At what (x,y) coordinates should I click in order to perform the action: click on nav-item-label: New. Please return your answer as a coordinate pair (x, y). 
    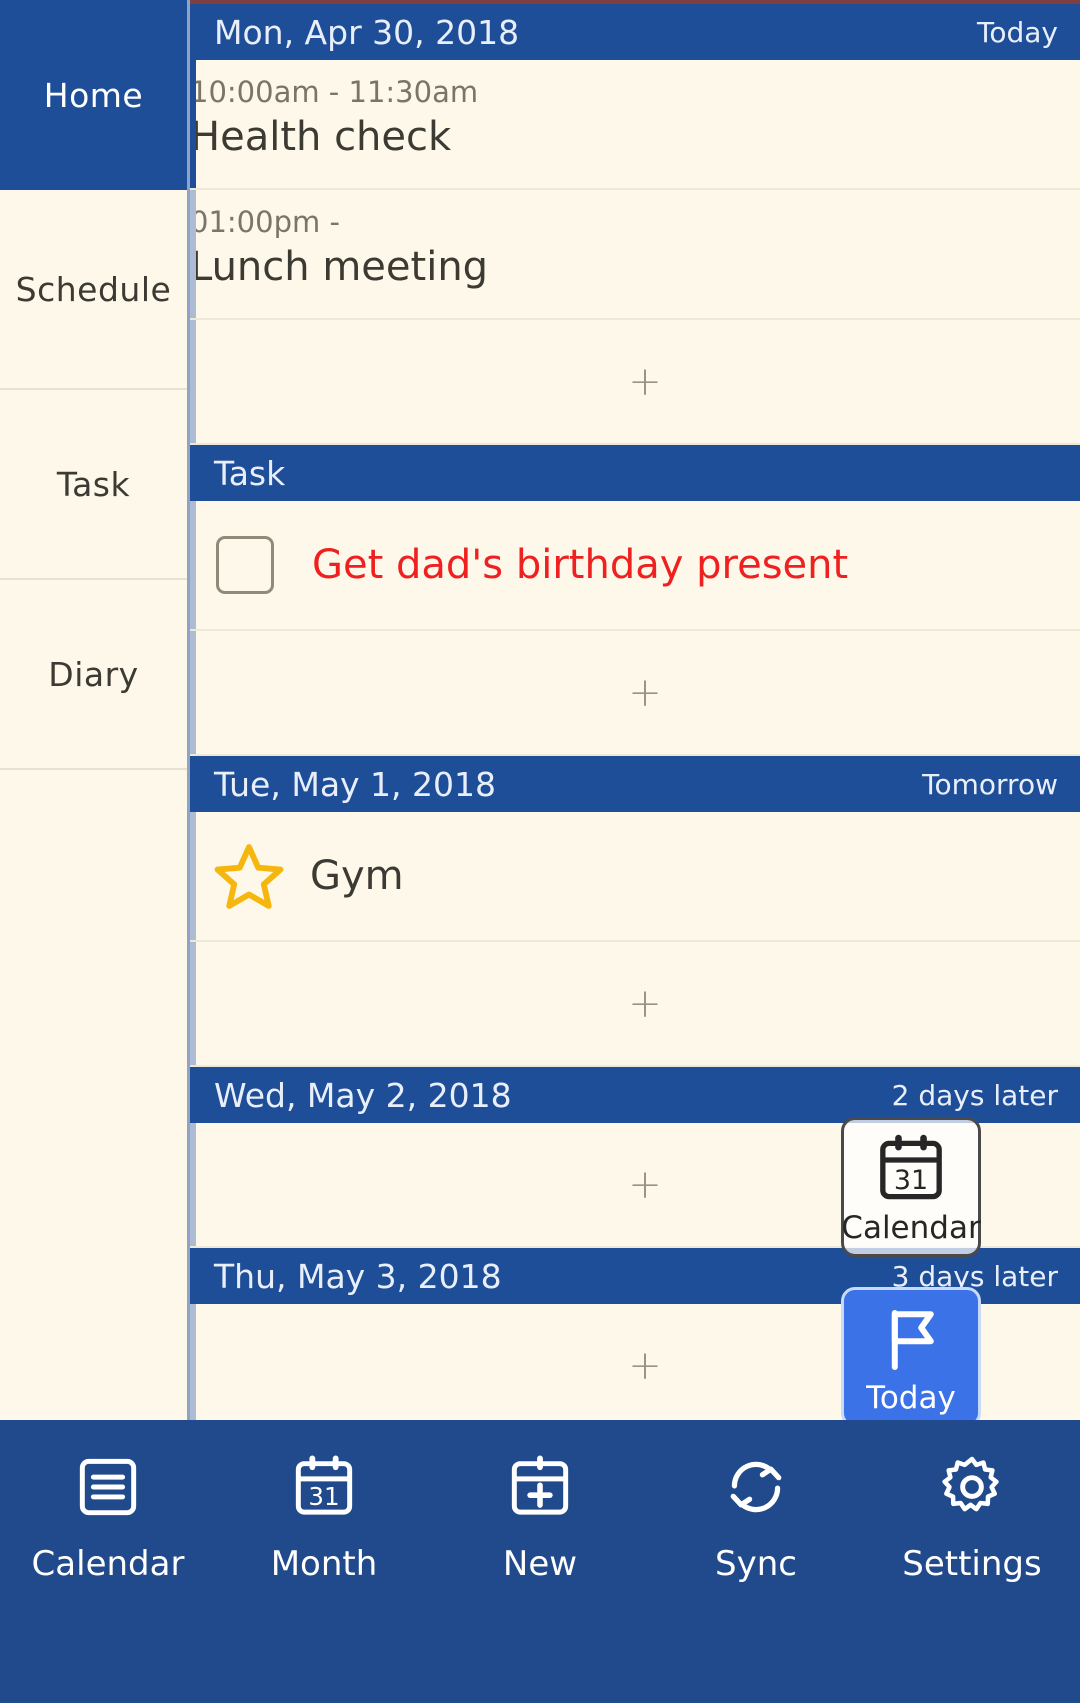
    Looking at the image, I should click on (540, 1564).